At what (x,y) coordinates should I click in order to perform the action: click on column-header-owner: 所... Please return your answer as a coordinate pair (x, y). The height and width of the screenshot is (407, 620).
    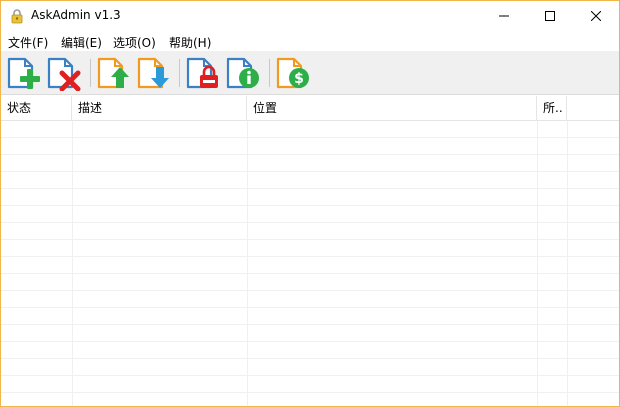
    Looking at the image, I should click on (552, 108).